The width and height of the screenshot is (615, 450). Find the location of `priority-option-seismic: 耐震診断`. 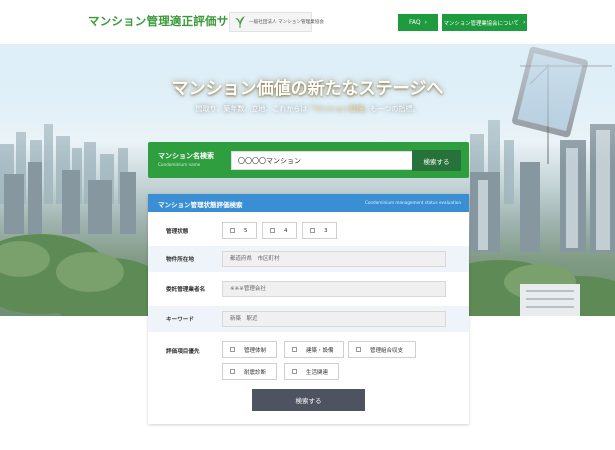

priority-option-seismic: 耐震診断 is located at coordinates (249, 371).